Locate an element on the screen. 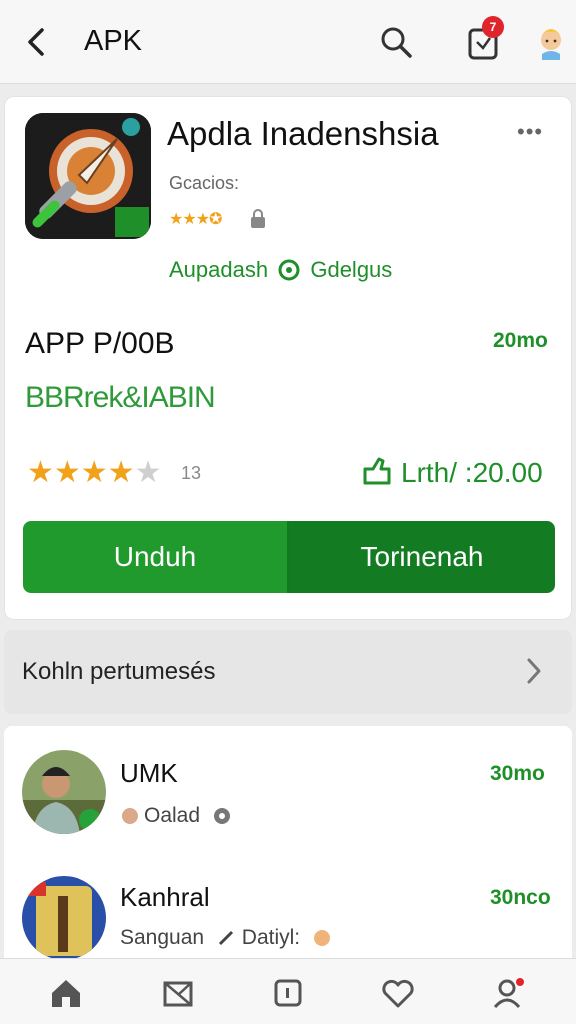 Image resolution: width=576 pixels, height=1024 pixels. top-app-bar: APK 7 is located at coordinates (288, 42).